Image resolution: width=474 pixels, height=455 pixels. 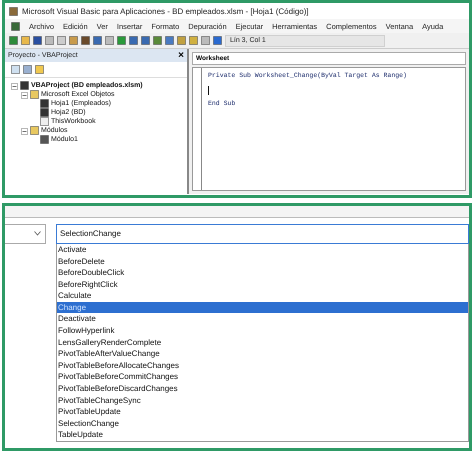 I want to click on procedure-dropdown: SelectionChange, so click(x=262, y=234).